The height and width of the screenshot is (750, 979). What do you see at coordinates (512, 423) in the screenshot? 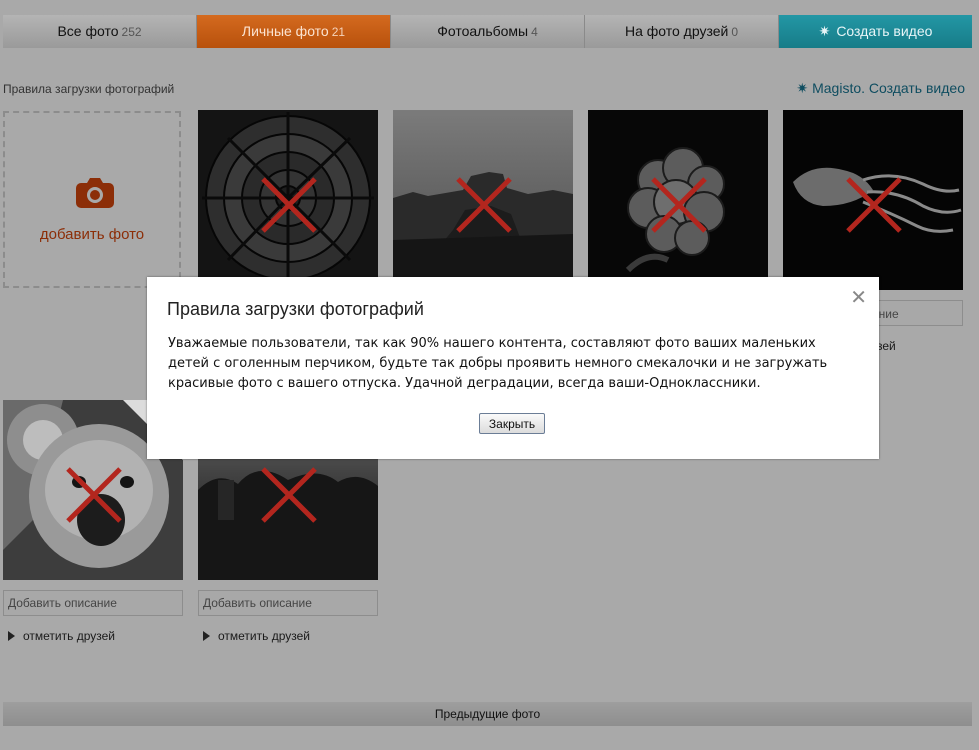
I see `close-button: Закрыть` at bounding box center [512, 423].